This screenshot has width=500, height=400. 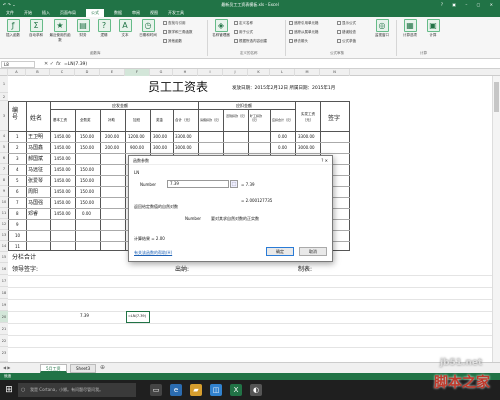 What do you see at coordinates (136, 136) in the screenshot?
I see `overtime: 1200.00` at bounding box center [136, 136].